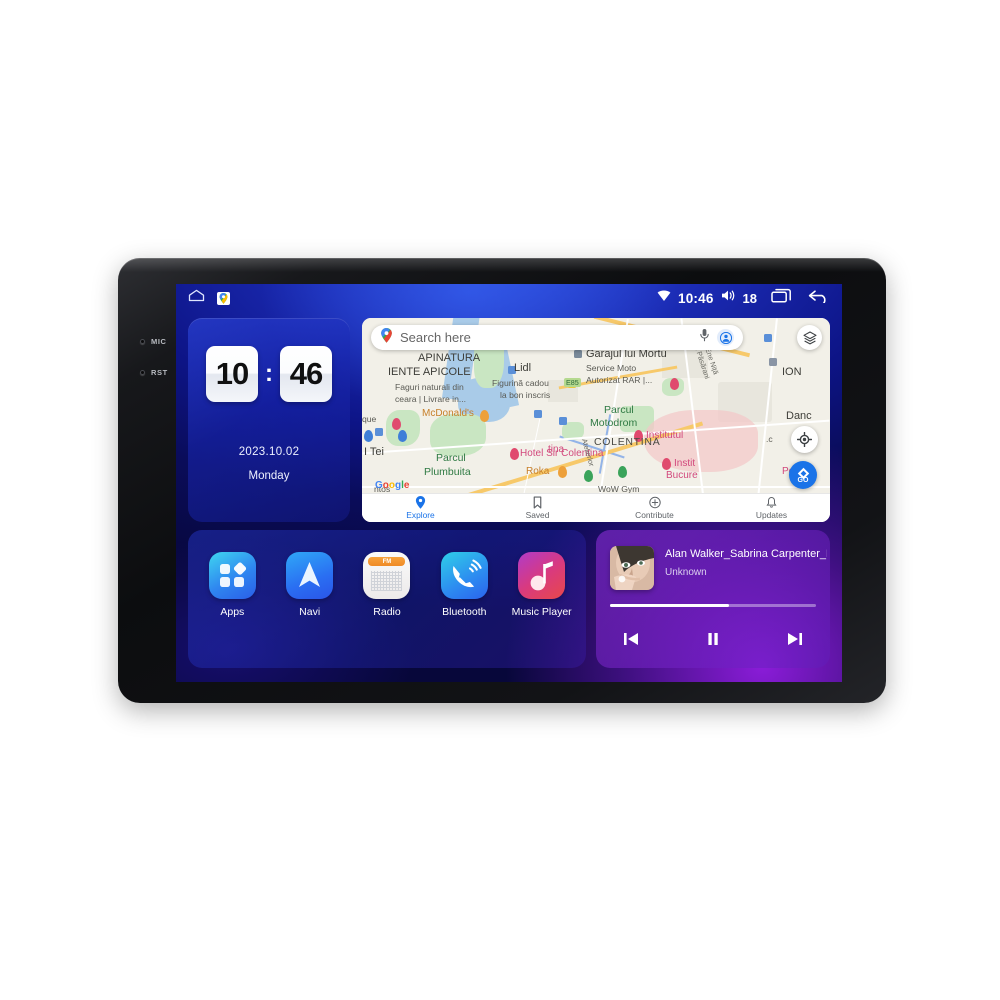 Image resolution: width=1000 pixels, height=1000 pixels. I want to click on back-icon, so click(819, 298).